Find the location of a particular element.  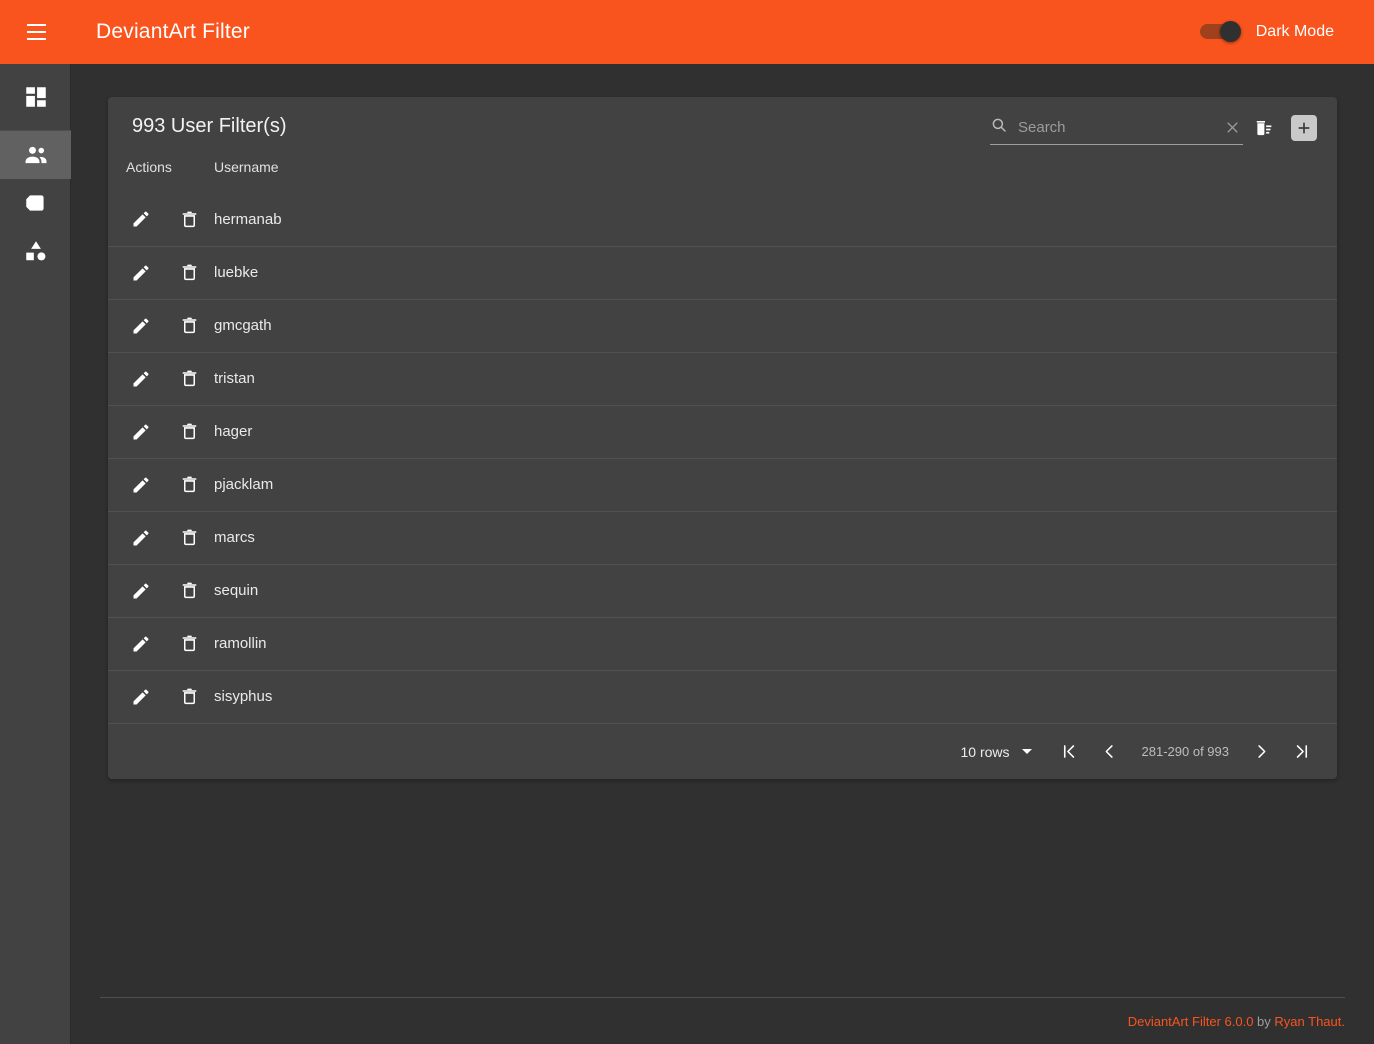

add-icon is located at coordinates (1304, 128).